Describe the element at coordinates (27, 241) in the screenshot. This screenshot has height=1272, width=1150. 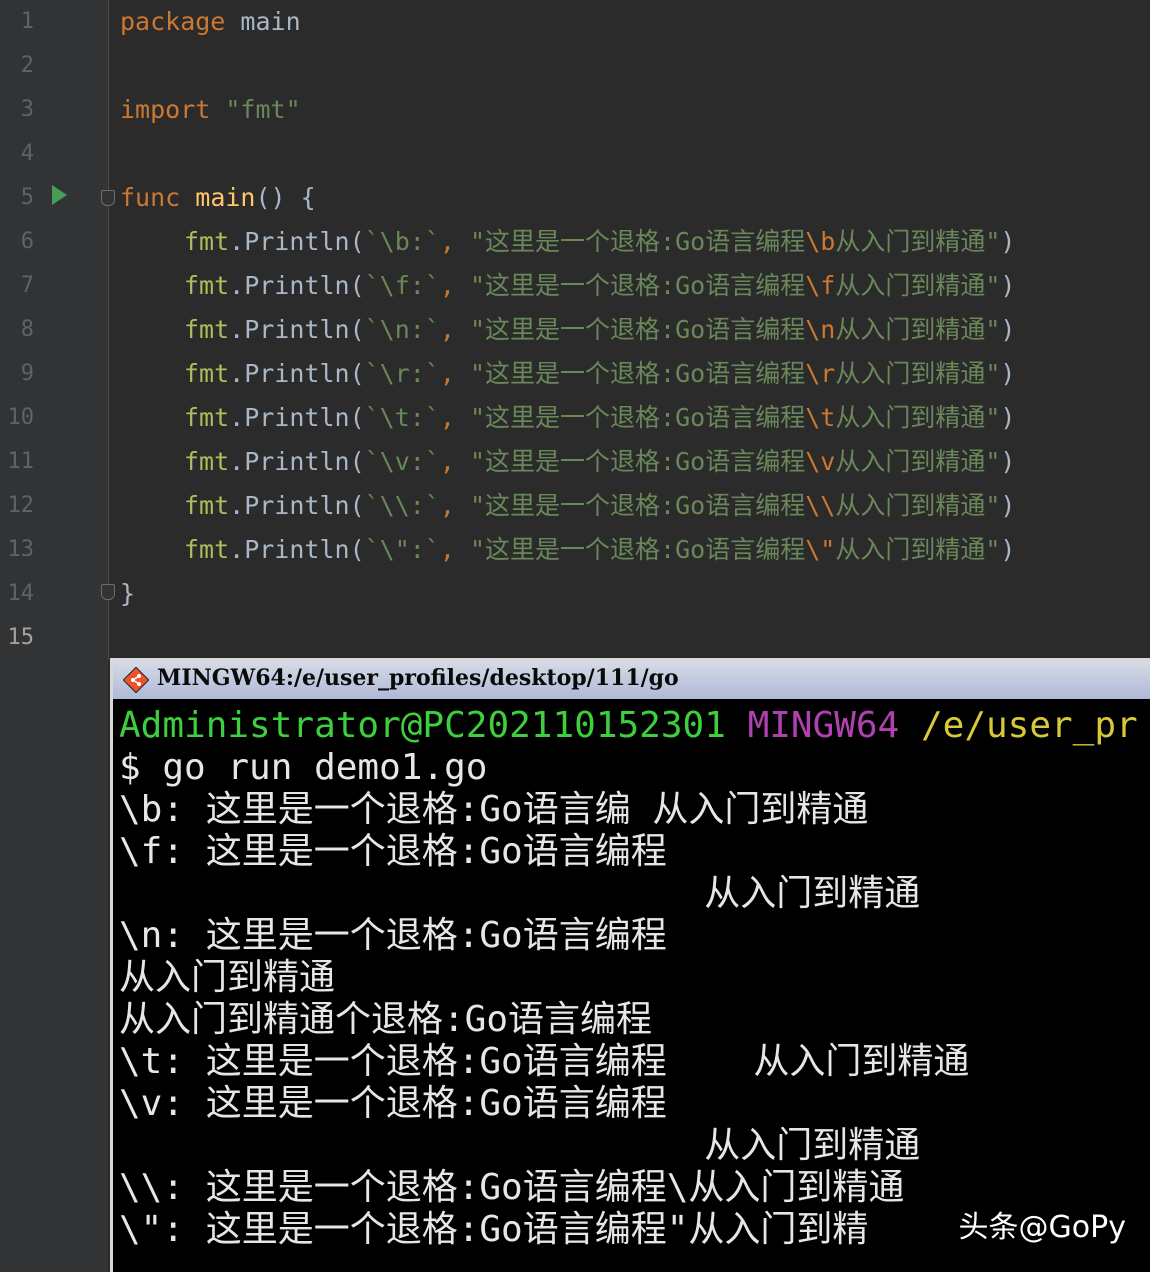
I see `line-number: 6` at that location.